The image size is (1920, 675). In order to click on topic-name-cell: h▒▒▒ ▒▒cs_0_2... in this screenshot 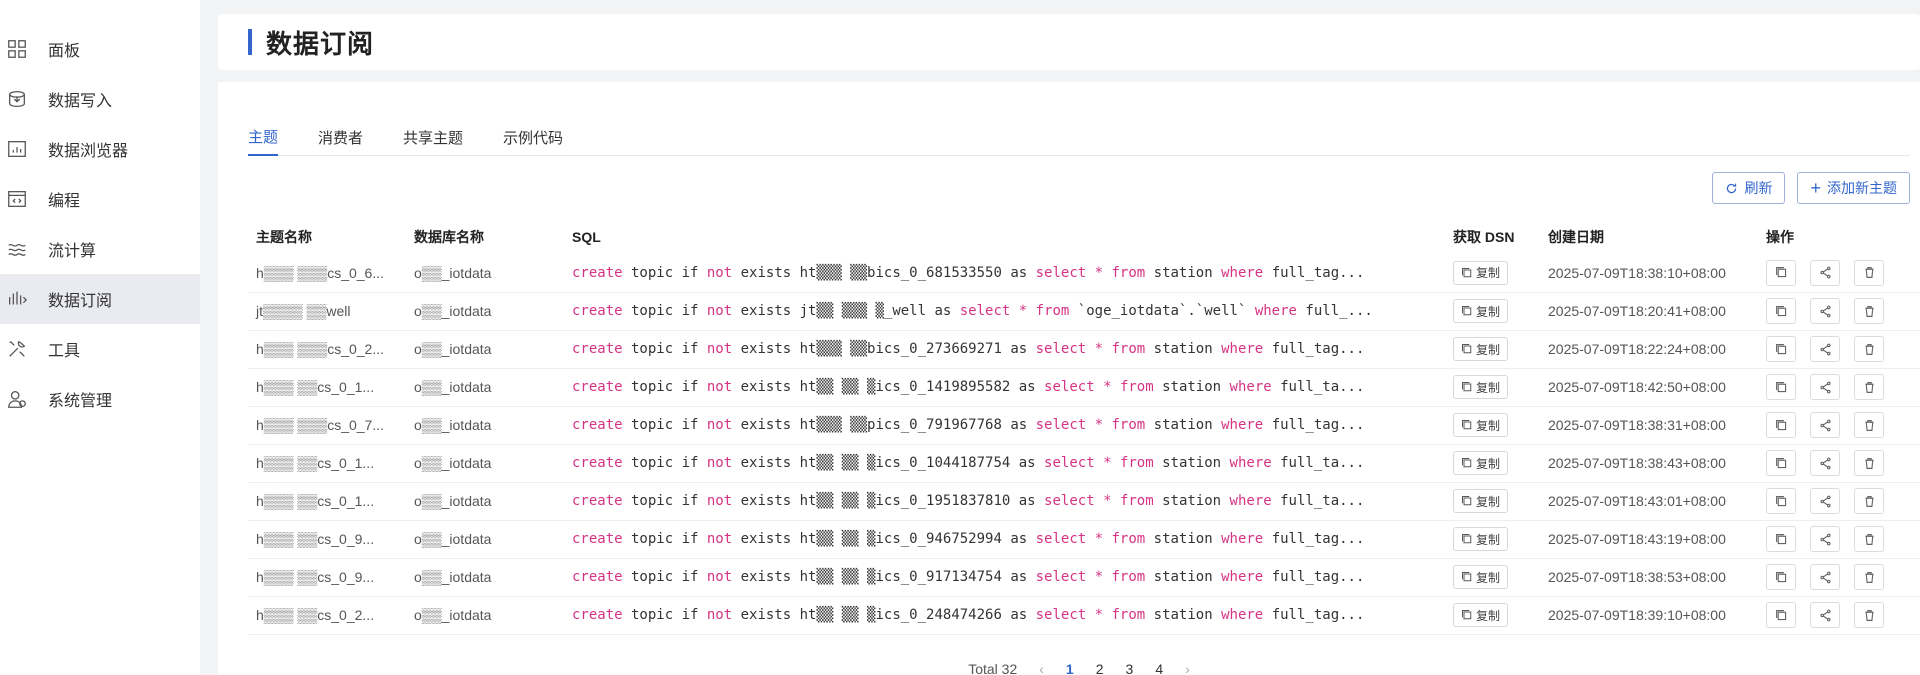, I will do `click(327, 615)`.